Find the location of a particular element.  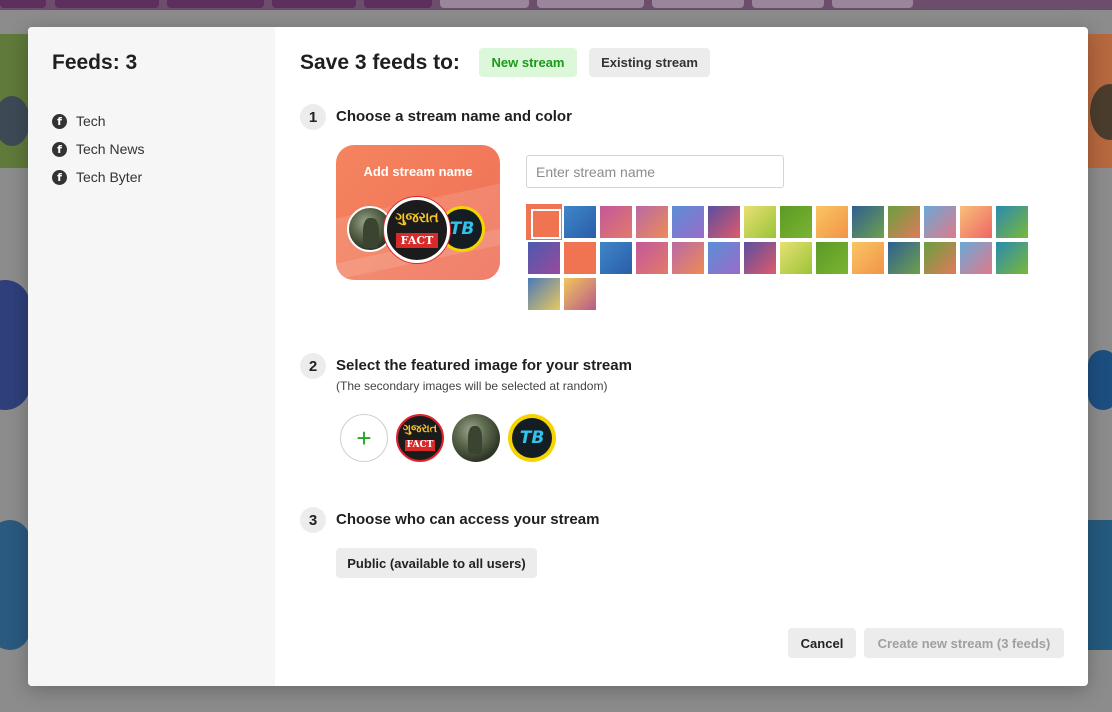

feed-item: f Tech News is located at coordinates (98, 149).